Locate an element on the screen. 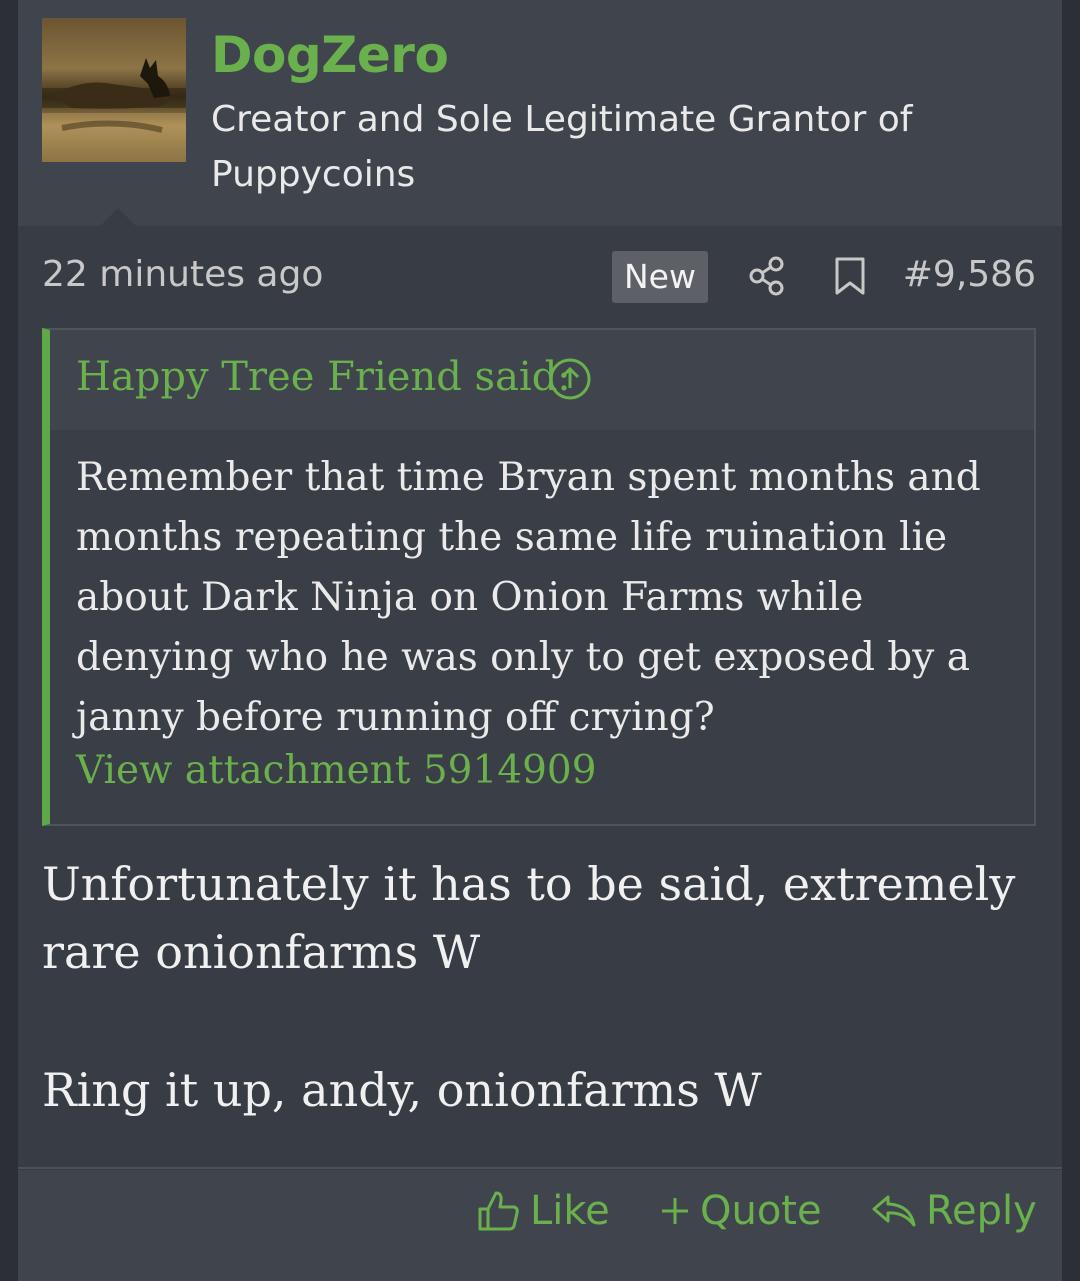 Image resolution: width=1080 pixels, height=1281 pixels. header-pointer is located at coordinates (118, 217).